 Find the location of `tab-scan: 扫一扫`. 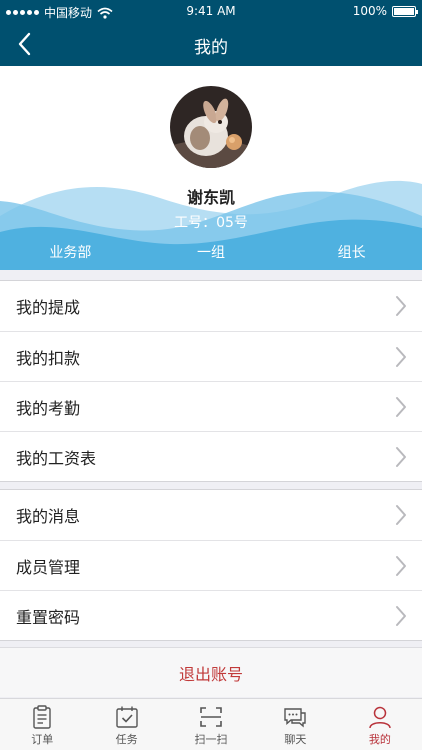

tab-scan: 扫一扫 is located at coordinates (211, 724).